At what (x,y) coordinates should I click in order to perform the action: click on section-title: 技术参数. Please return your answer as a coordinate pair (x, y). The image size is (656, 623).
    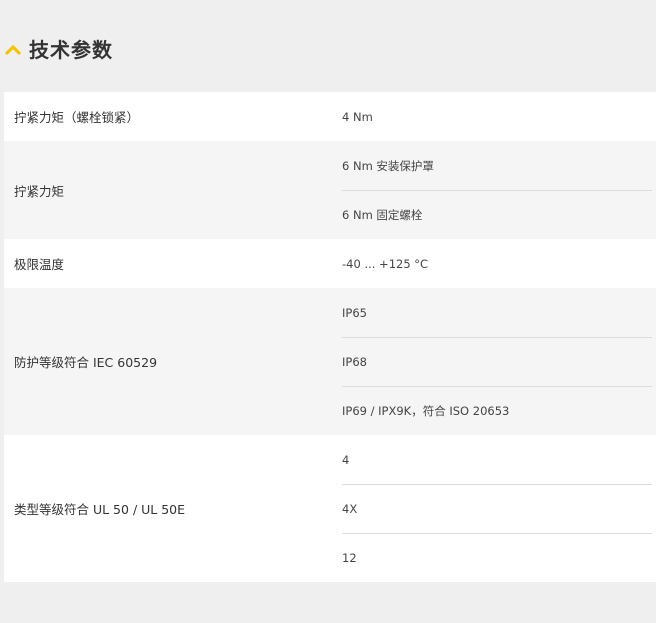
    Looking at the image, I should click on (71, 49).